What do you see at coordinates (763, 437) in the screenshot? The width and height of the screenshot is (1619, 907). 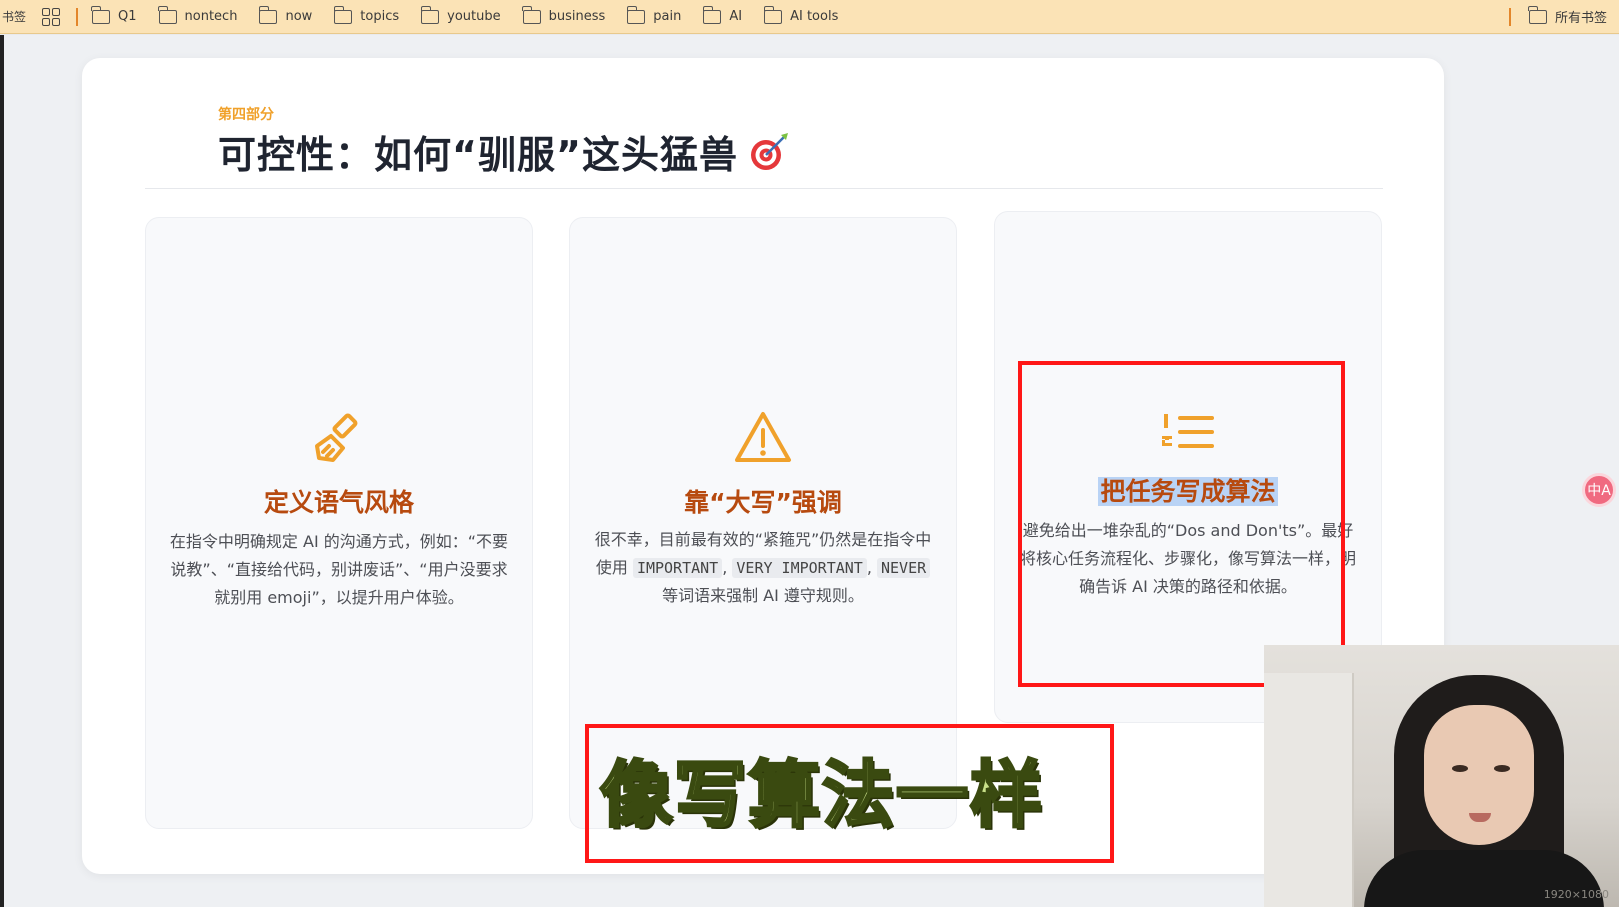 I see `warning-triangle-icon` at bounding box center [763, 437].